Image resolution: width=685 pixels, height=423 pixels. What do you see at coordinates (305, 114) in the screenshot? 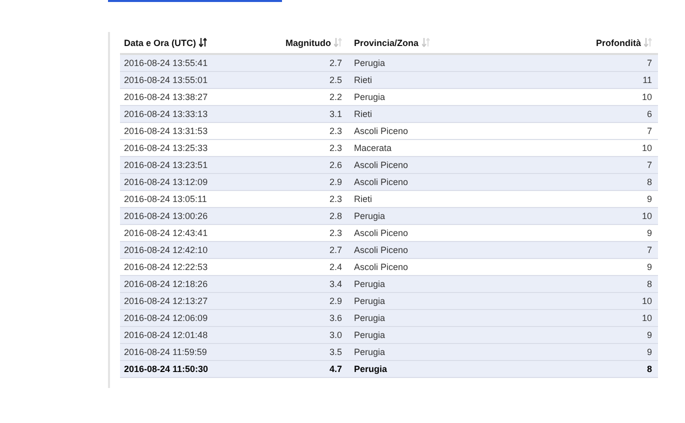
I see `table-cell: 3.1` at bounding box center [305, 114].